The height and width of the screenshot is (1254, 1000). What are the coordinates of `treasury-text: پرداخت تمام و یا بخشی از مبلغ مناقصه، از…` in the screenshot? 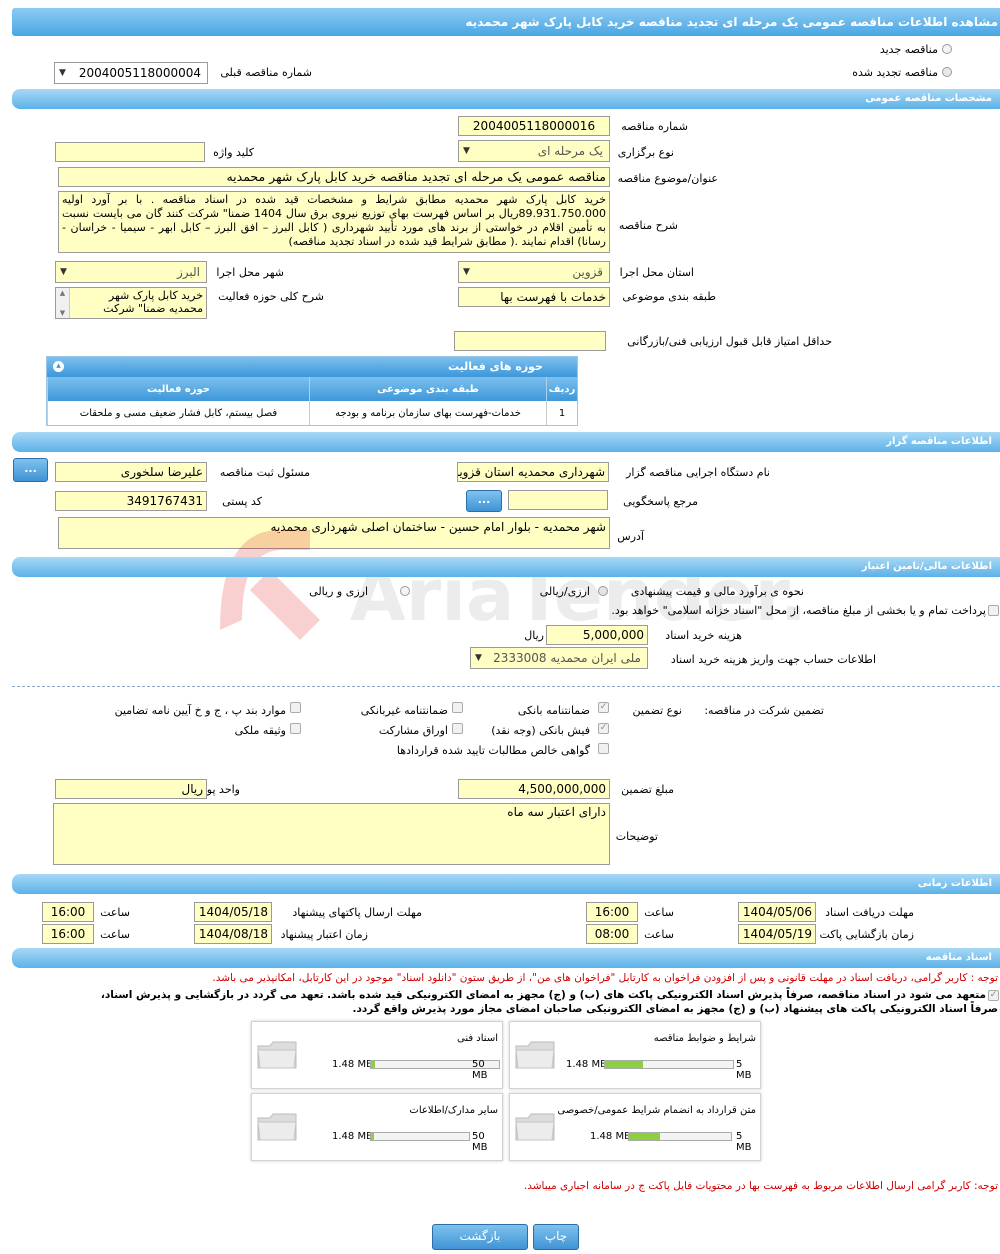 It's located at (798, 610).